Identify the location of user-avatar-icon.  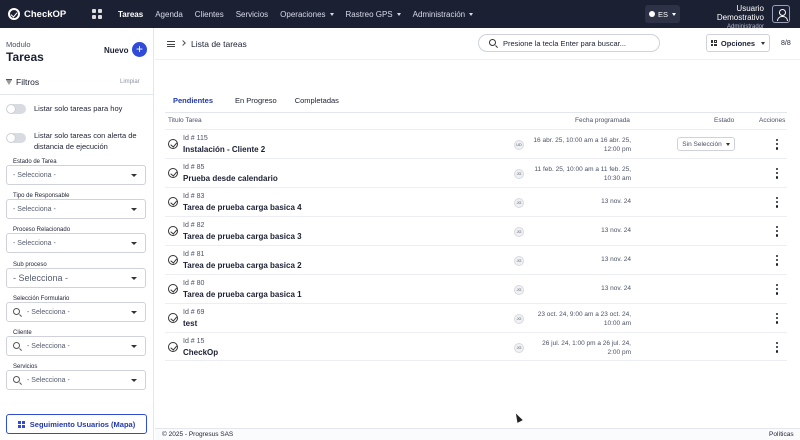
(781, 14).